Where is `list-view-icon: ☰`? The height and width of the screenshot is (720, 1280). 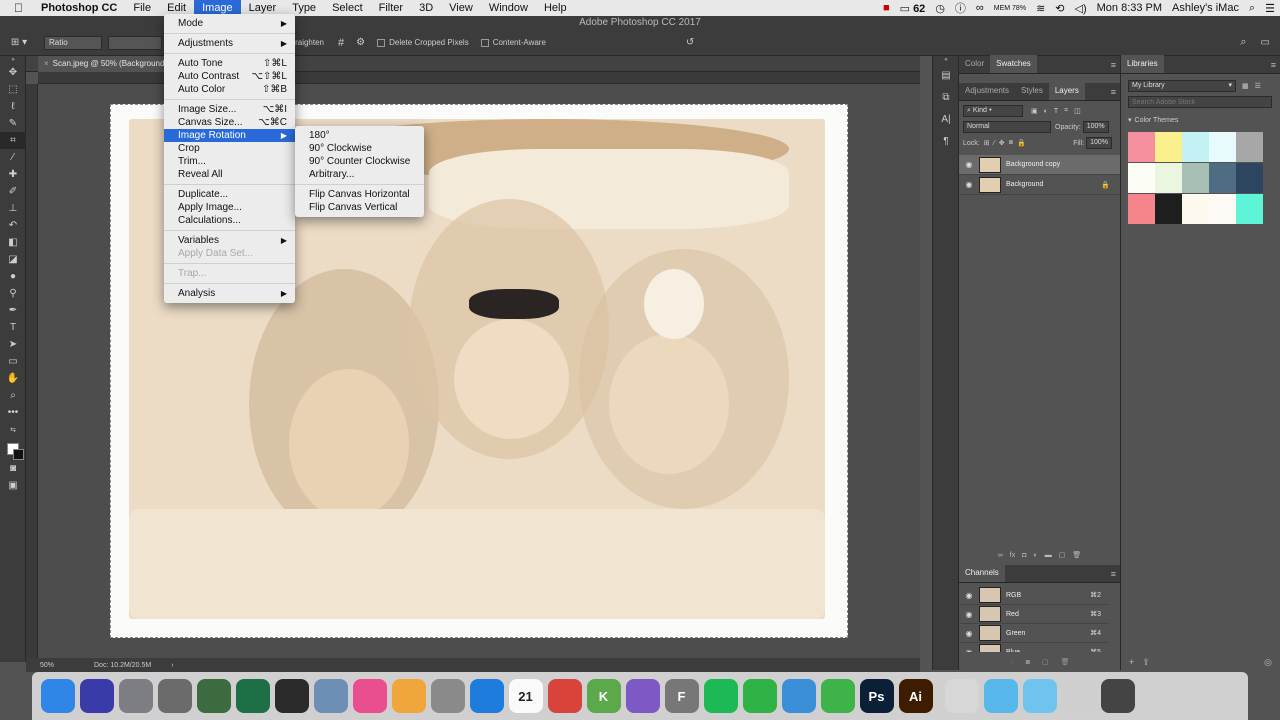 list-view-icon: ☰ is located at coordinates (1258, 86).